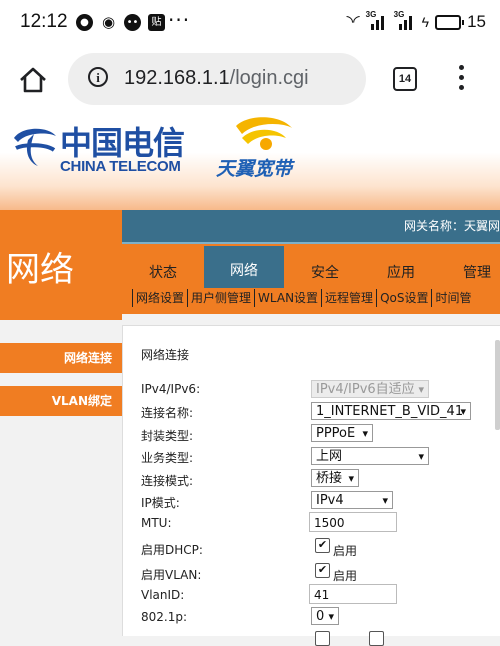 This screenshot has width=500, height=646. What do you see at coordinates (167, 481) in the screenshot?
I see `connection-mode-label: 连接模式:` at bounding box center [167, 481].